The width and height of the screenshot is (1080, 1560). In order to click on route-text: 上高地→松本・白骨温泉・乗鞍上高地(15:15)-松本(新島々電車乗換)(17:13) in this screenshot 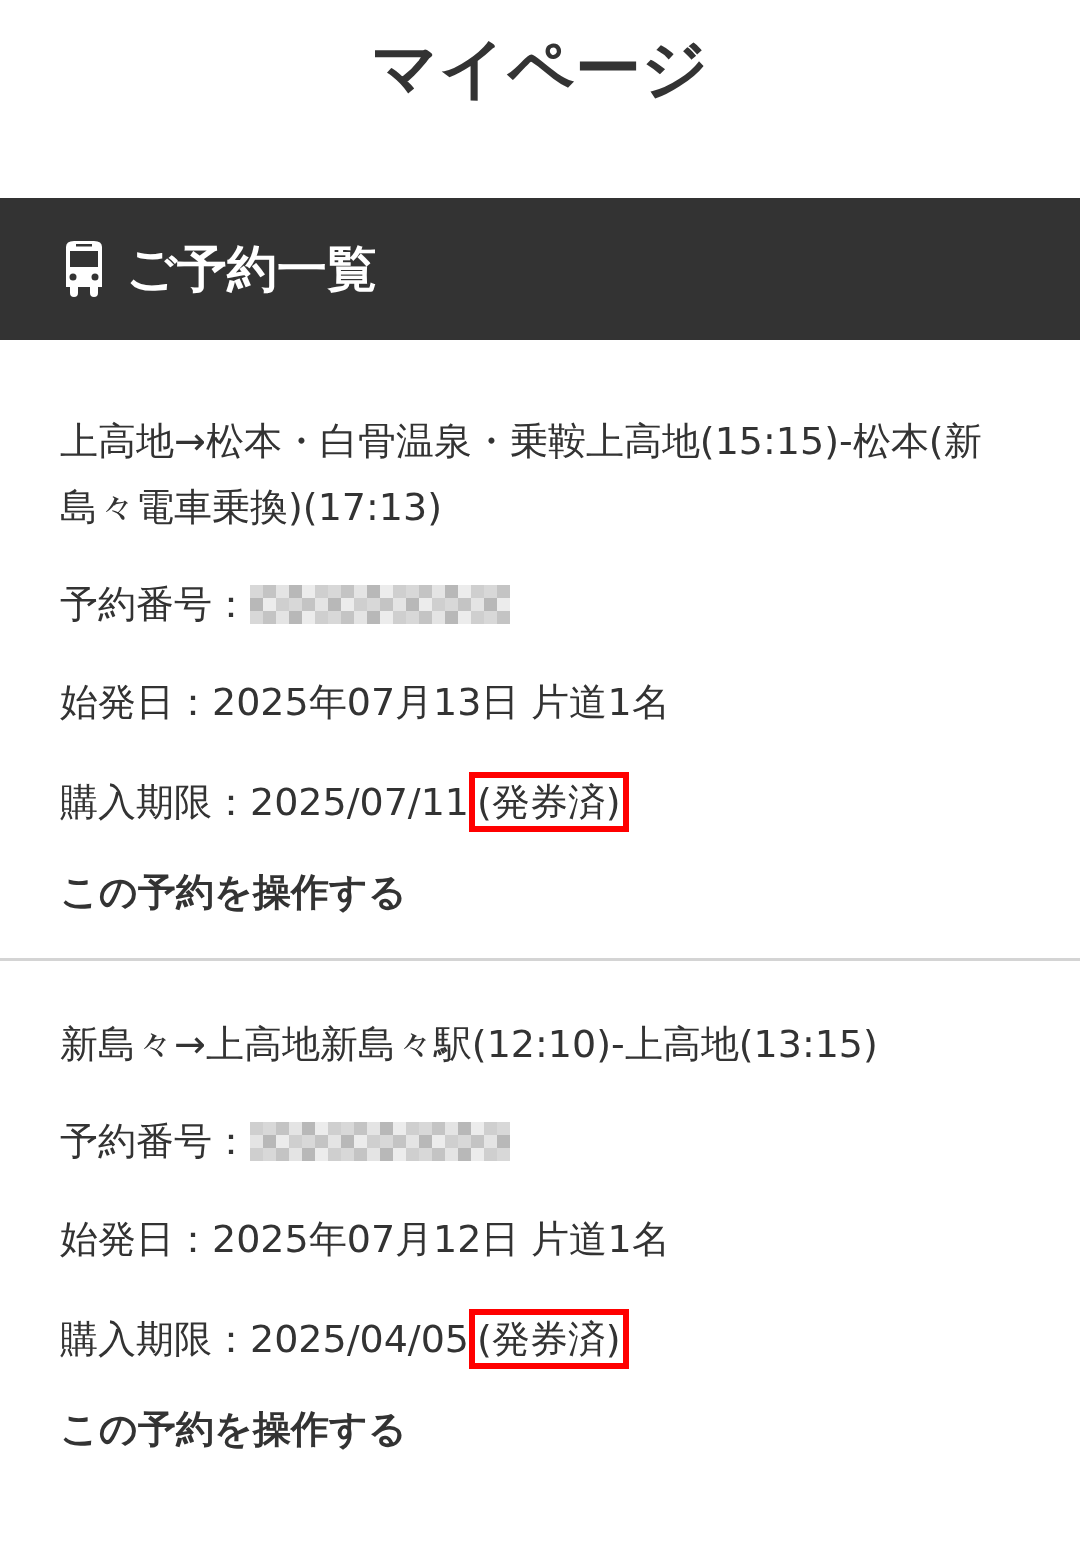, I will do `click(521, 474)`.